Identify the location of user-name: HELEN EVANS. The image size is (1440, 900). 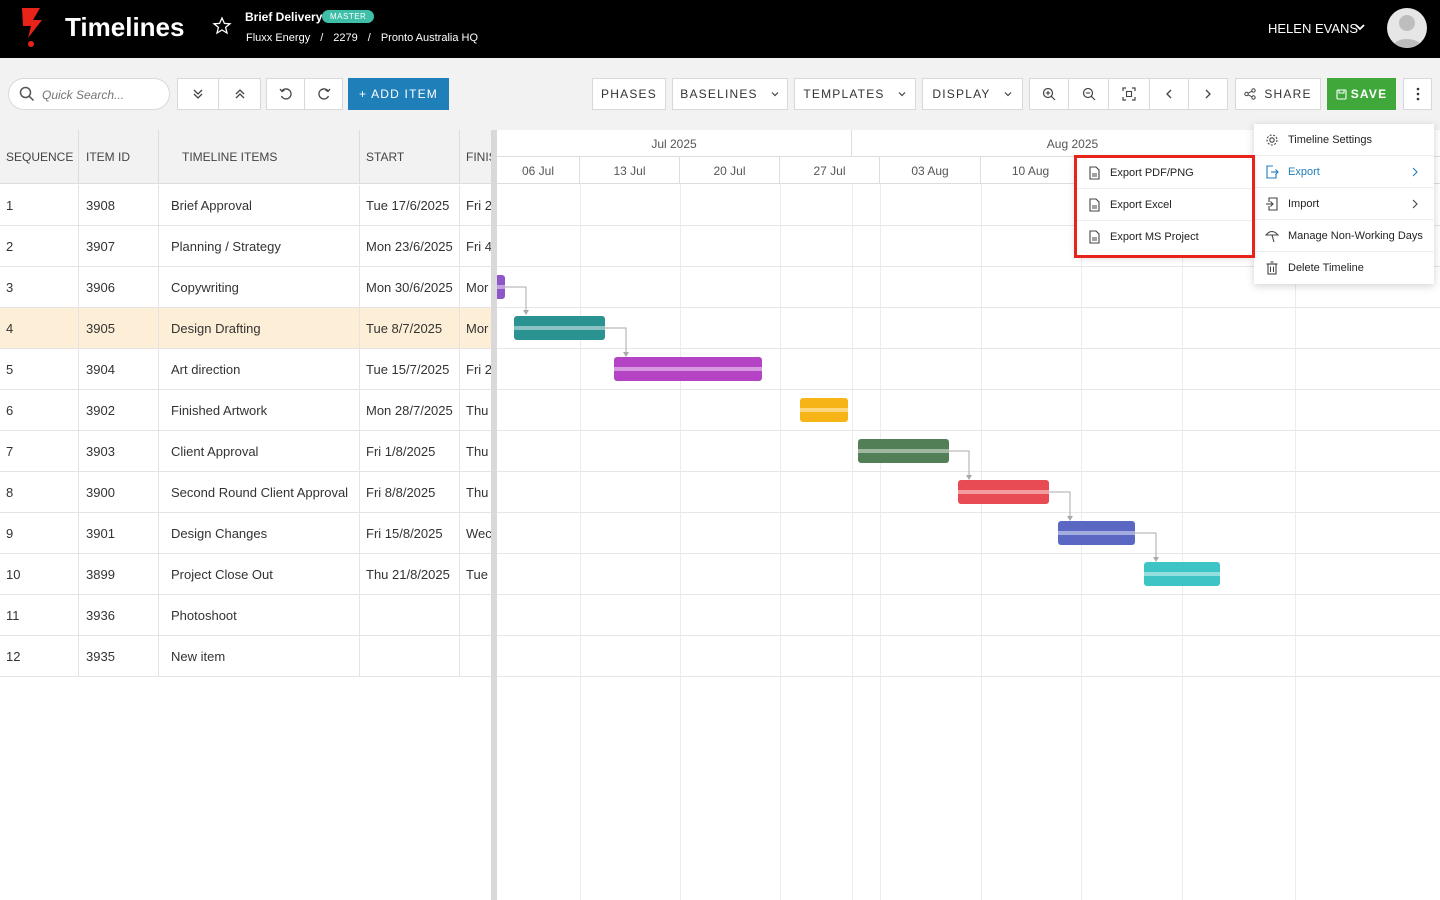
(1313, 28).